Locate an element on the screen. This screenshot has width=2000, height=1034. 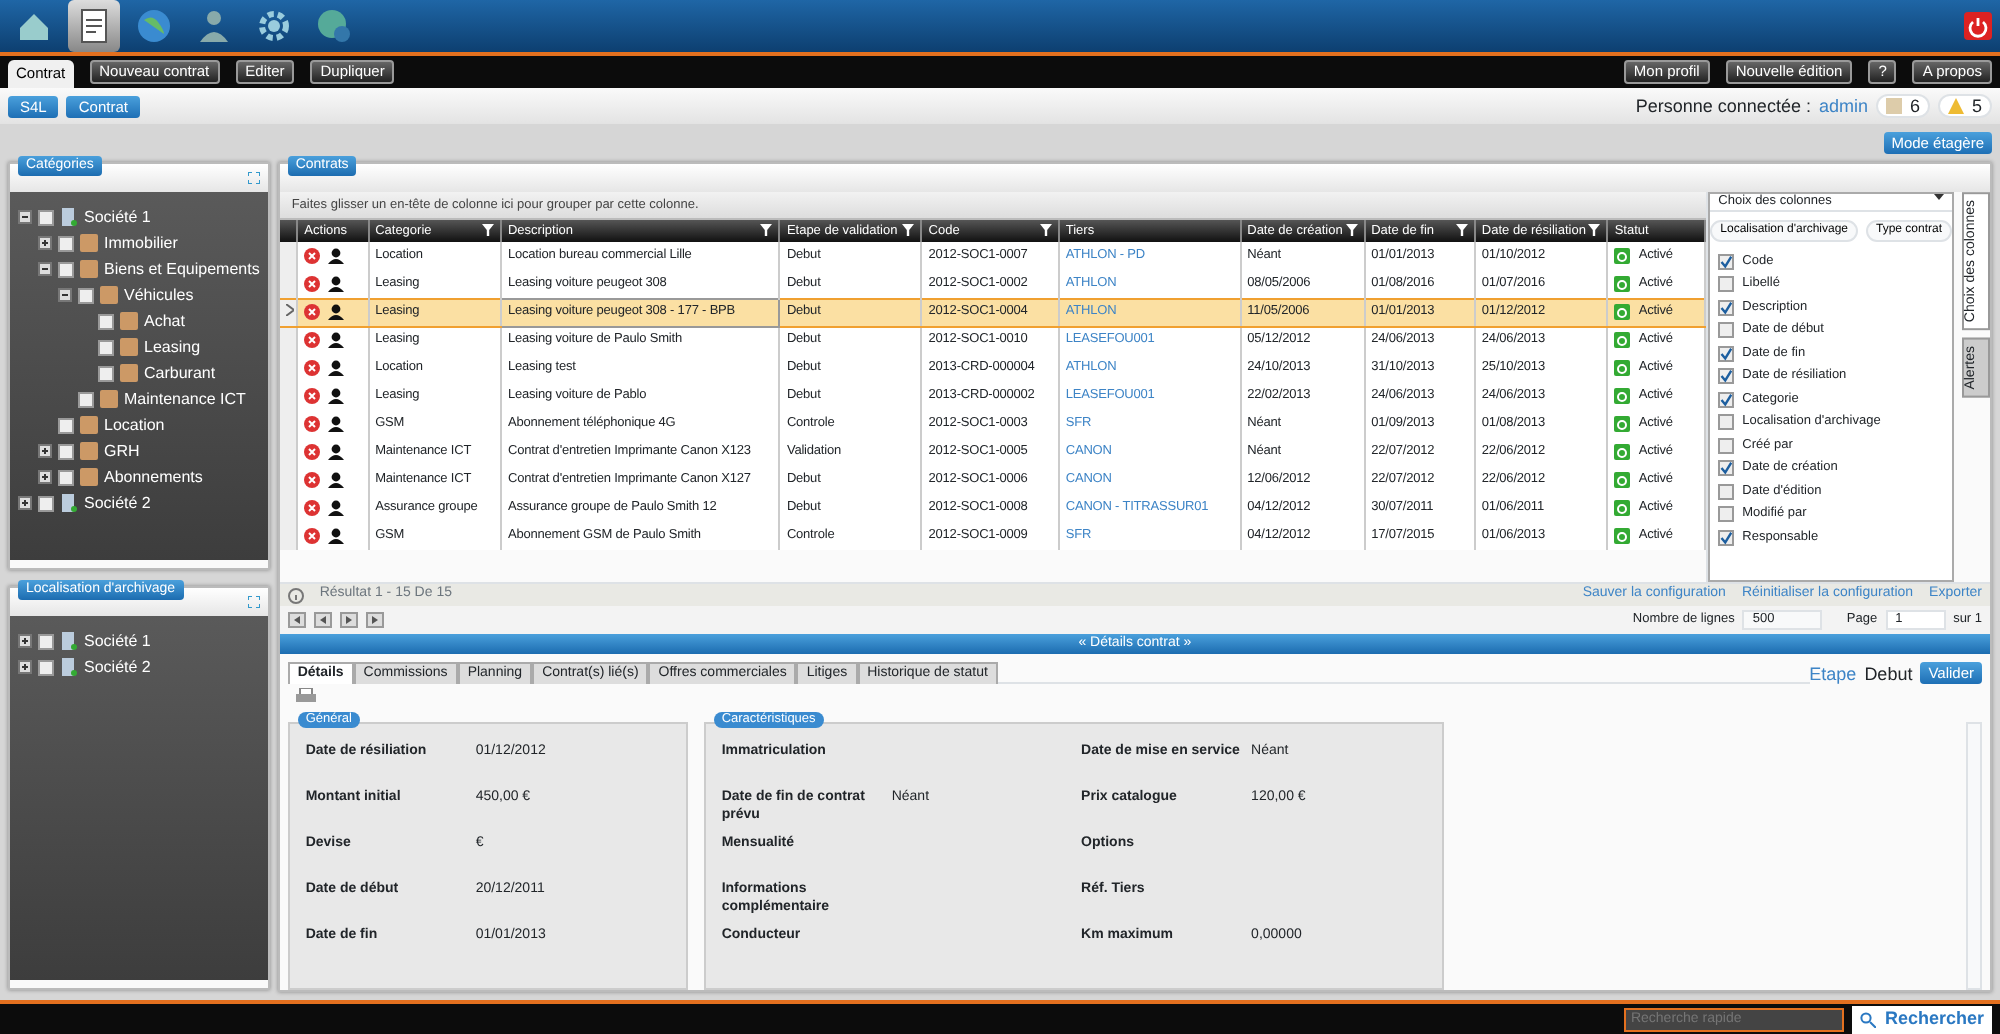
tree-item: Véhicules is located at coordinates (159, 295).